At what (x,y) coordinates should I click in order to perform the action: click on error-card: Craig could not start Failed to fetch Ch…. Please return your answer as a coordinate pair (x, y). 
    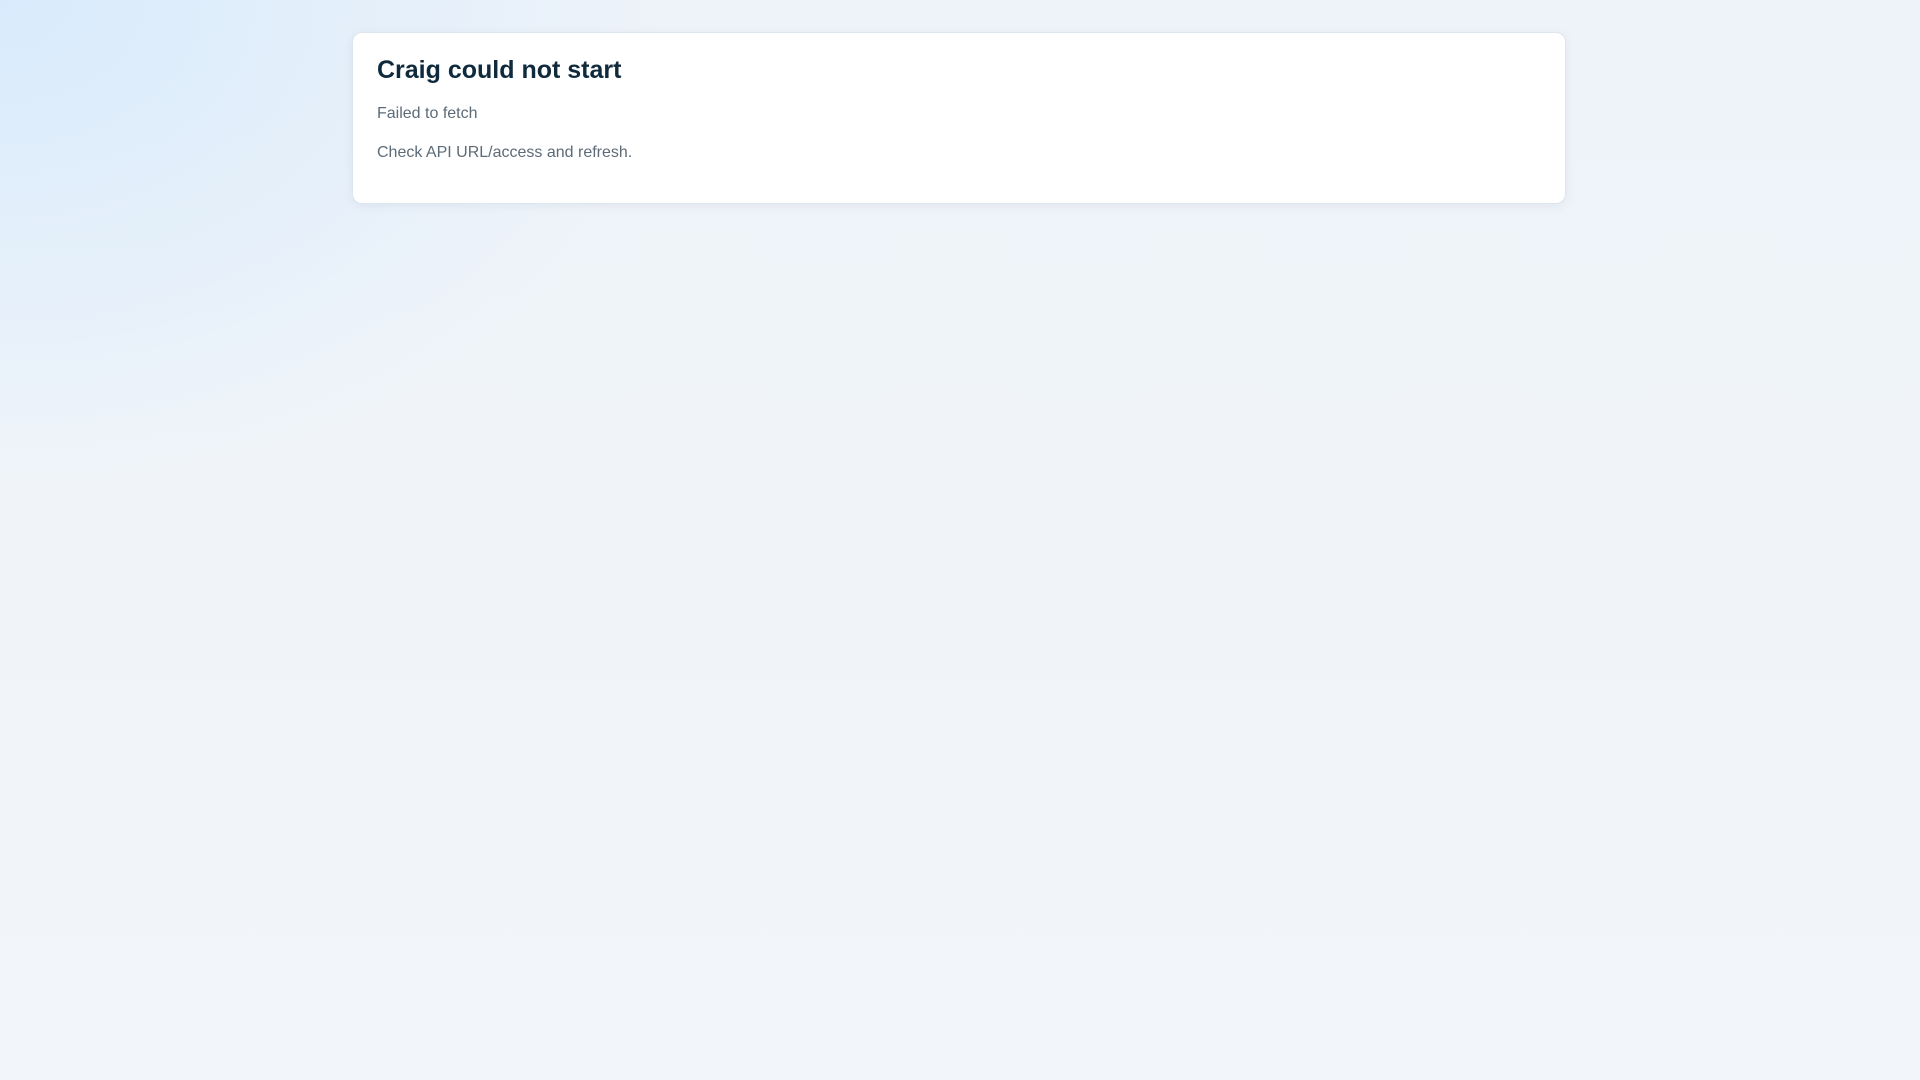
    Looking at the image, I should click on (959, 118).